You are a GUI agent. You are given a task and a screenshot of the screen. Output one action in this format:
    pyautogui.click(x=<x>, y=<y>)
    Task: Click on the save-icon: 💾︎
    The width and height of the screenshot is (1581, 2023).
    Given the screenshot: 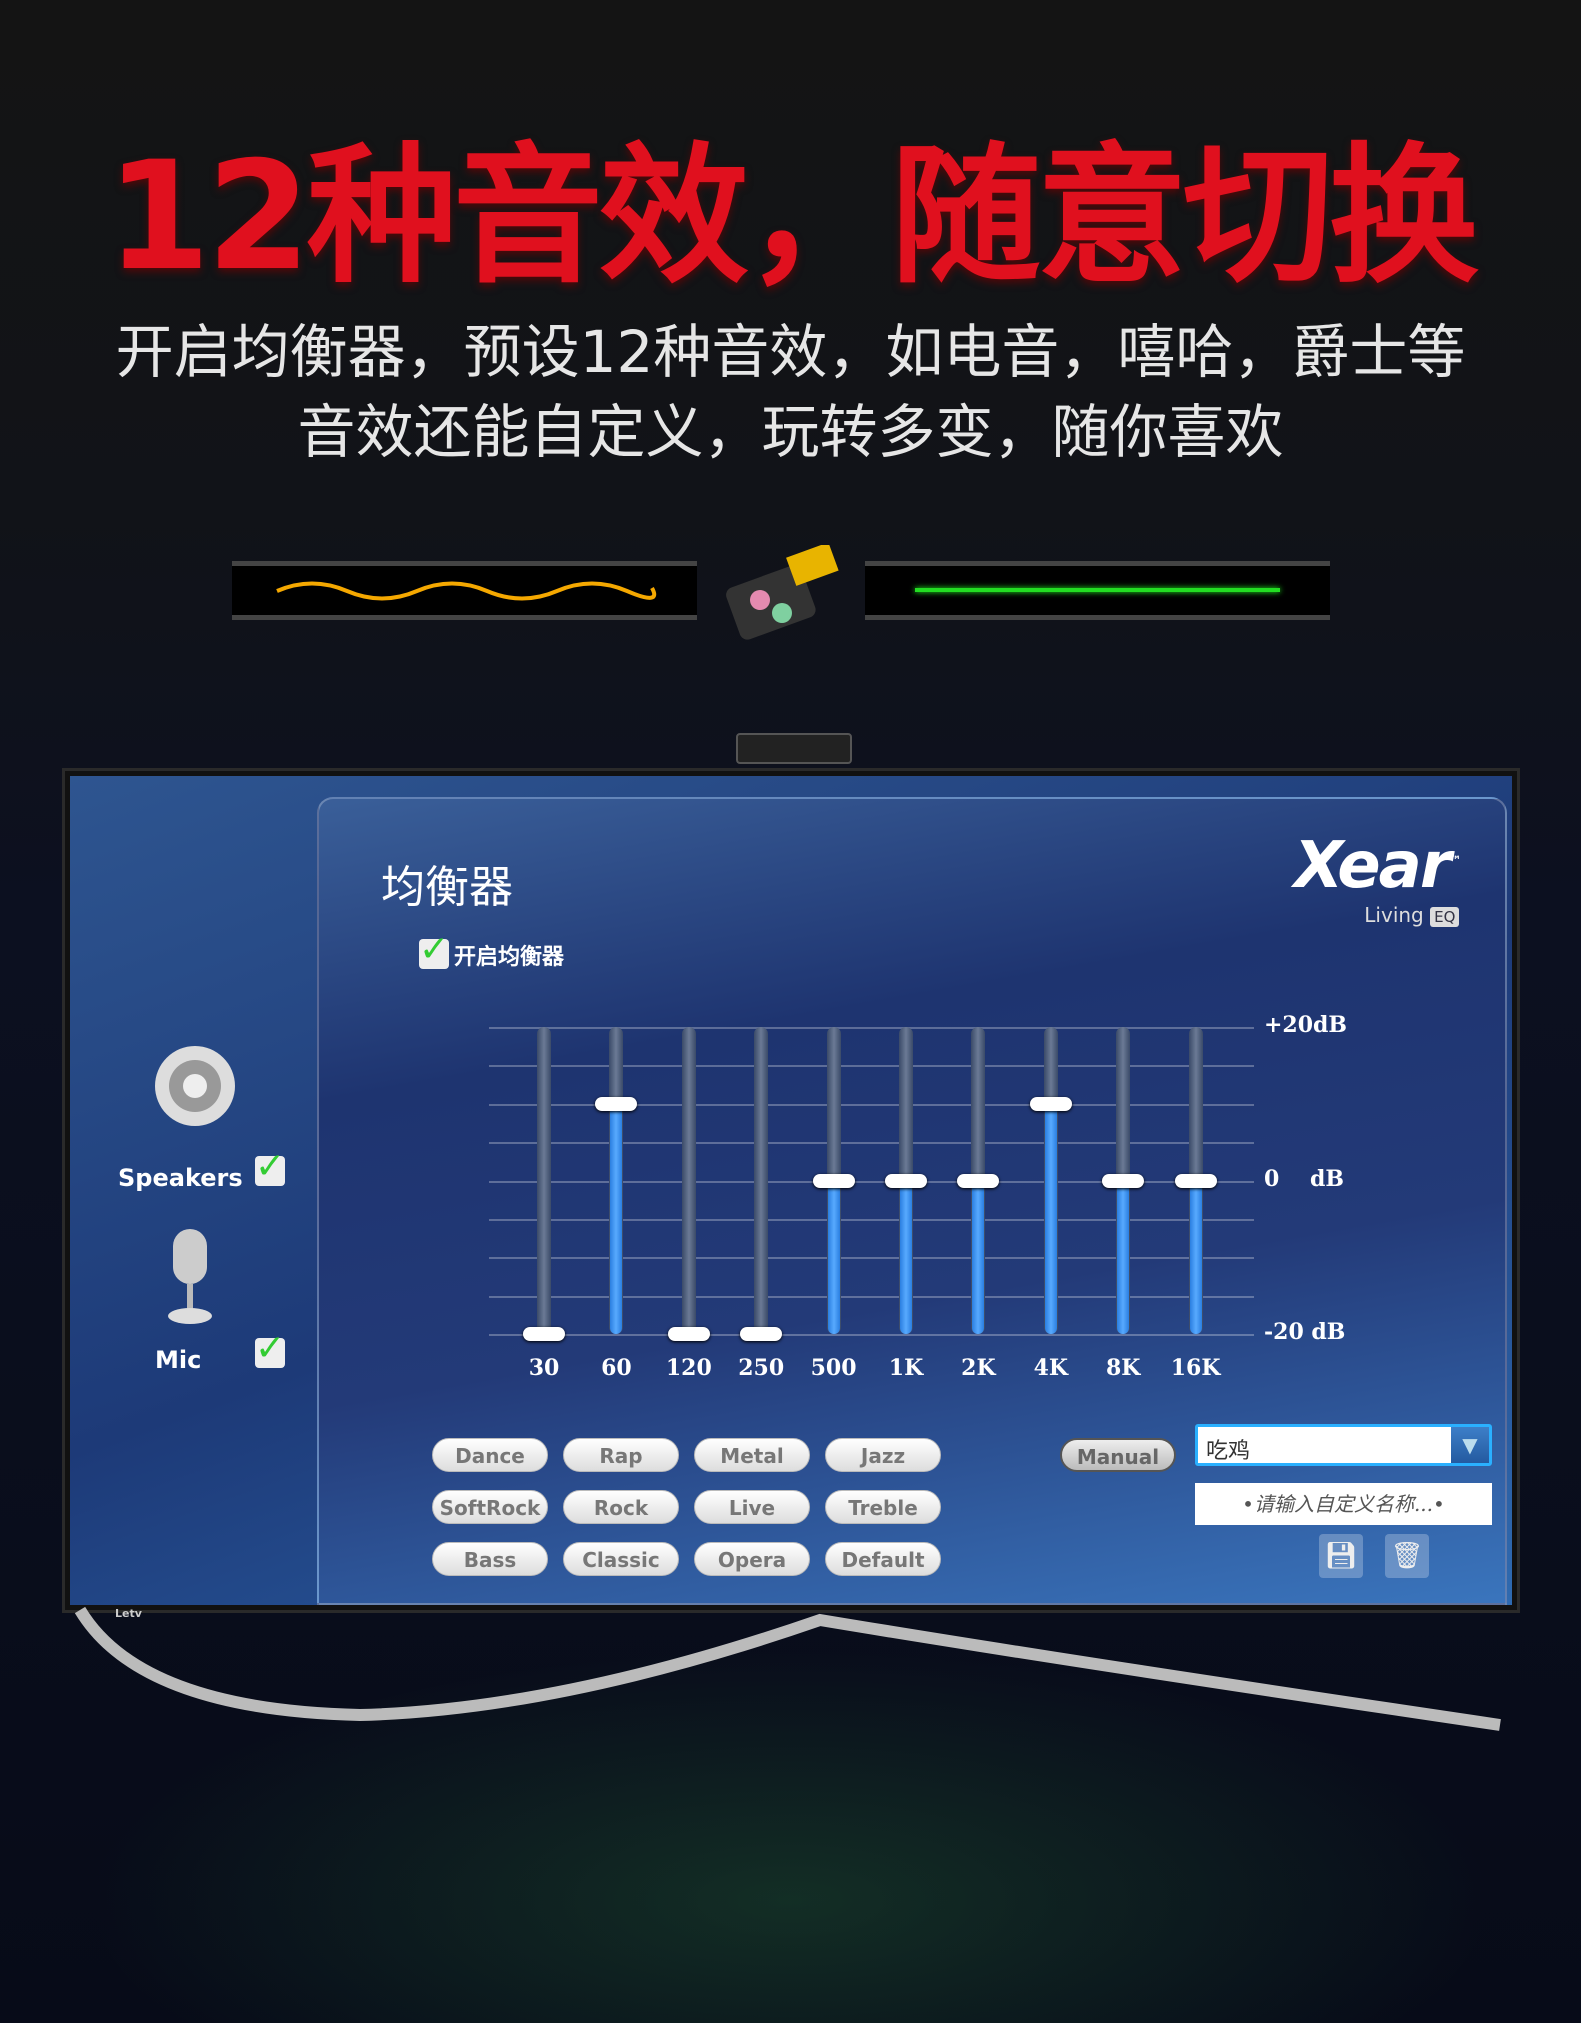 What is the action you would take?
    pyautogui.click(x=1341, y=1556)
    